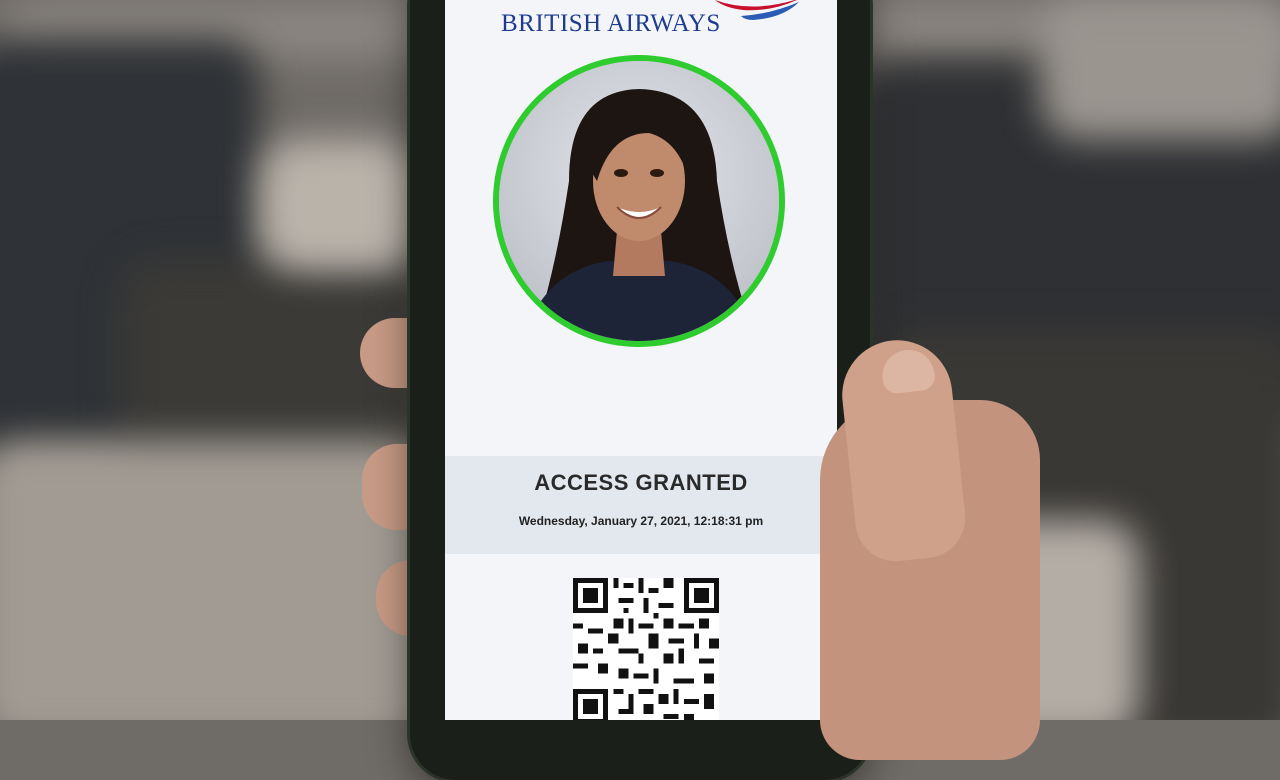 The image size is (1280, 780). Describe the element at coordinates (641, 482) in the screenshot. I see `access-status-title: ACCESS GRANTED` at that location.